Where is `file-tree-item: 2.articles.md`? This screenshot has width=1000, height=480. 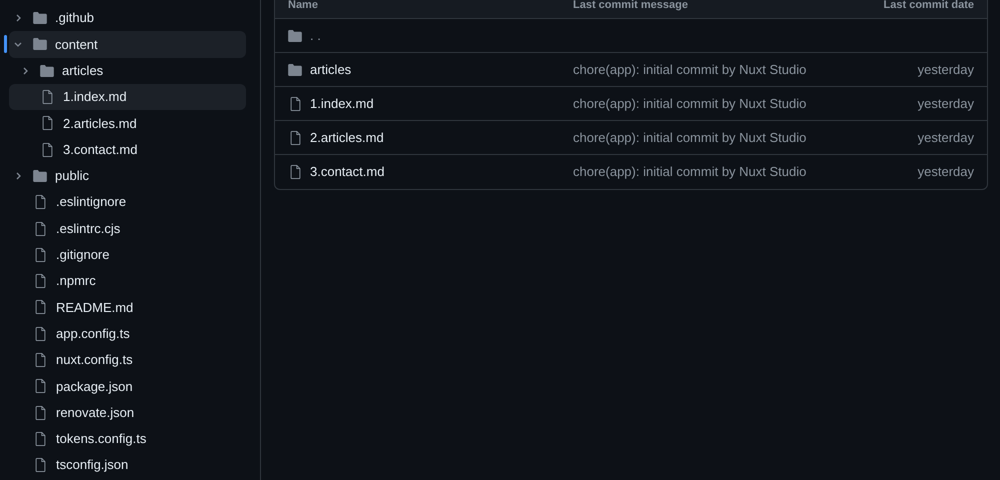 file-tree-item: 2.articles.md is located at coordinates (127, 123).